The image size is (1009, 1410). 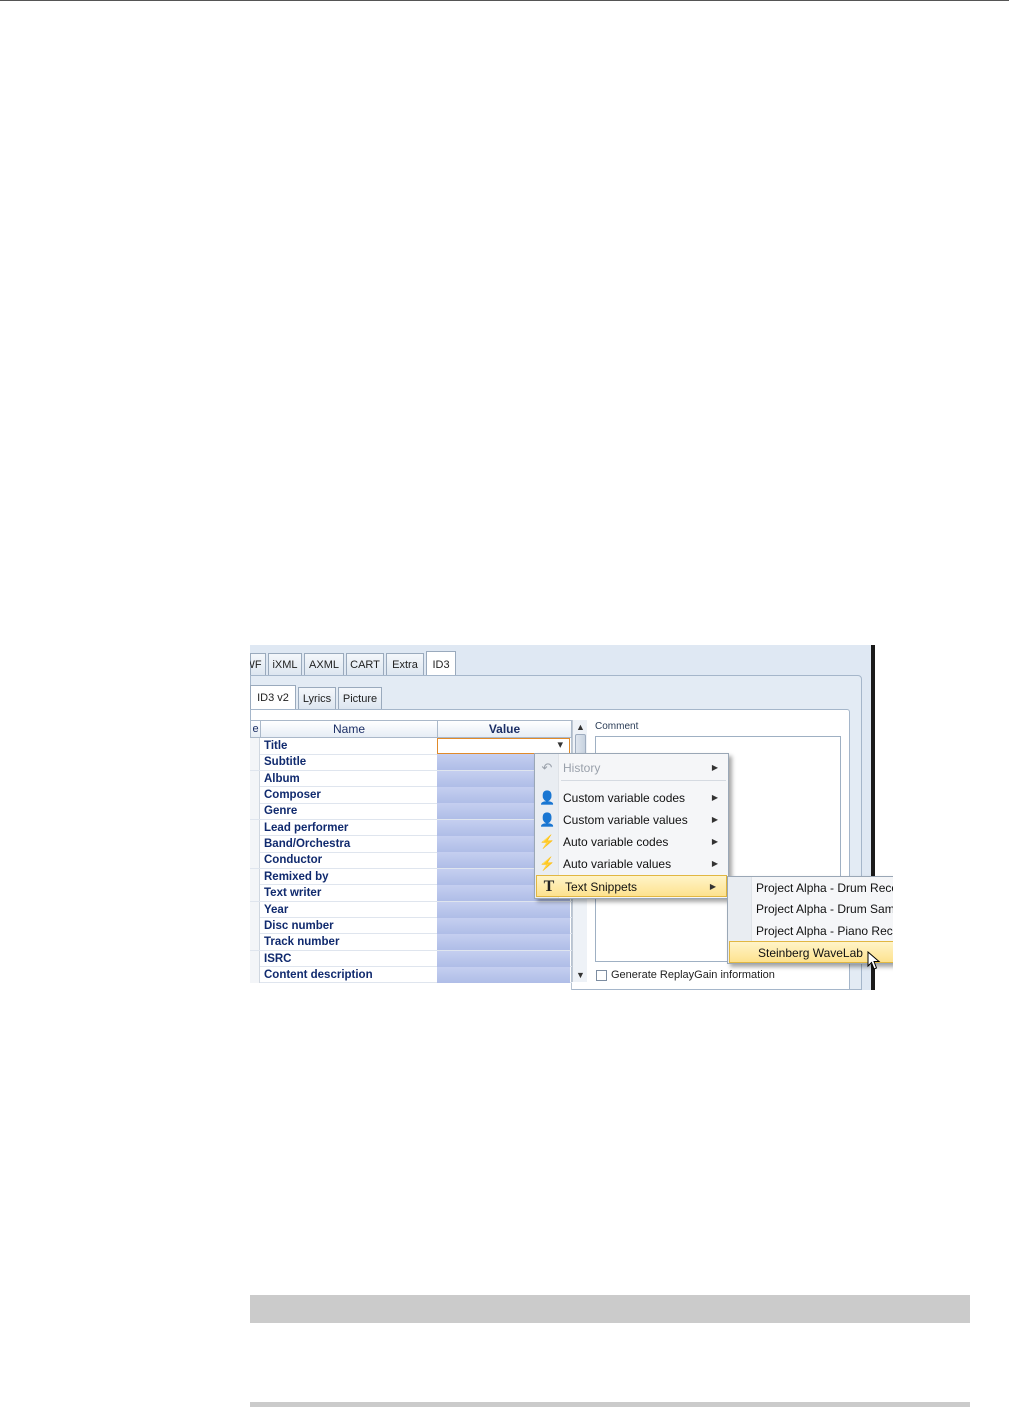 What do you see at coordinates (580, 975) in the screenshot?
I see `scroll-down-arrow-icon: ▼` at bounding box center [580, 975].